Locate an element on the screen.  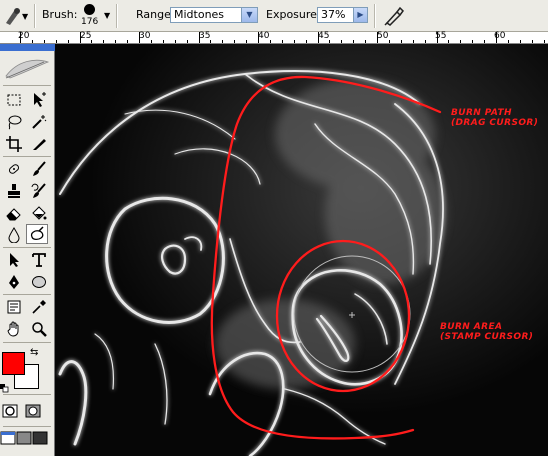
tool-preset-icon is located at coordinates (13, 16).